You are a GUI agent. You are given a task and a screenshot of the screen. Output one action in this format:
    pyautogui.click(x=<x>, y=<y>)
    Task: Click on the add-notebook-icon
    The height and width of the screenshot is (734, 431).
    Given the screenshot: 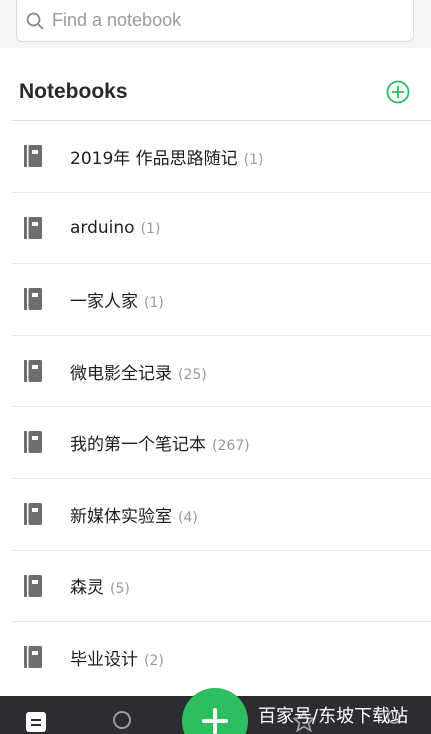 What is the action you would take?
    pyautogui.click(x=398, y=92)
    